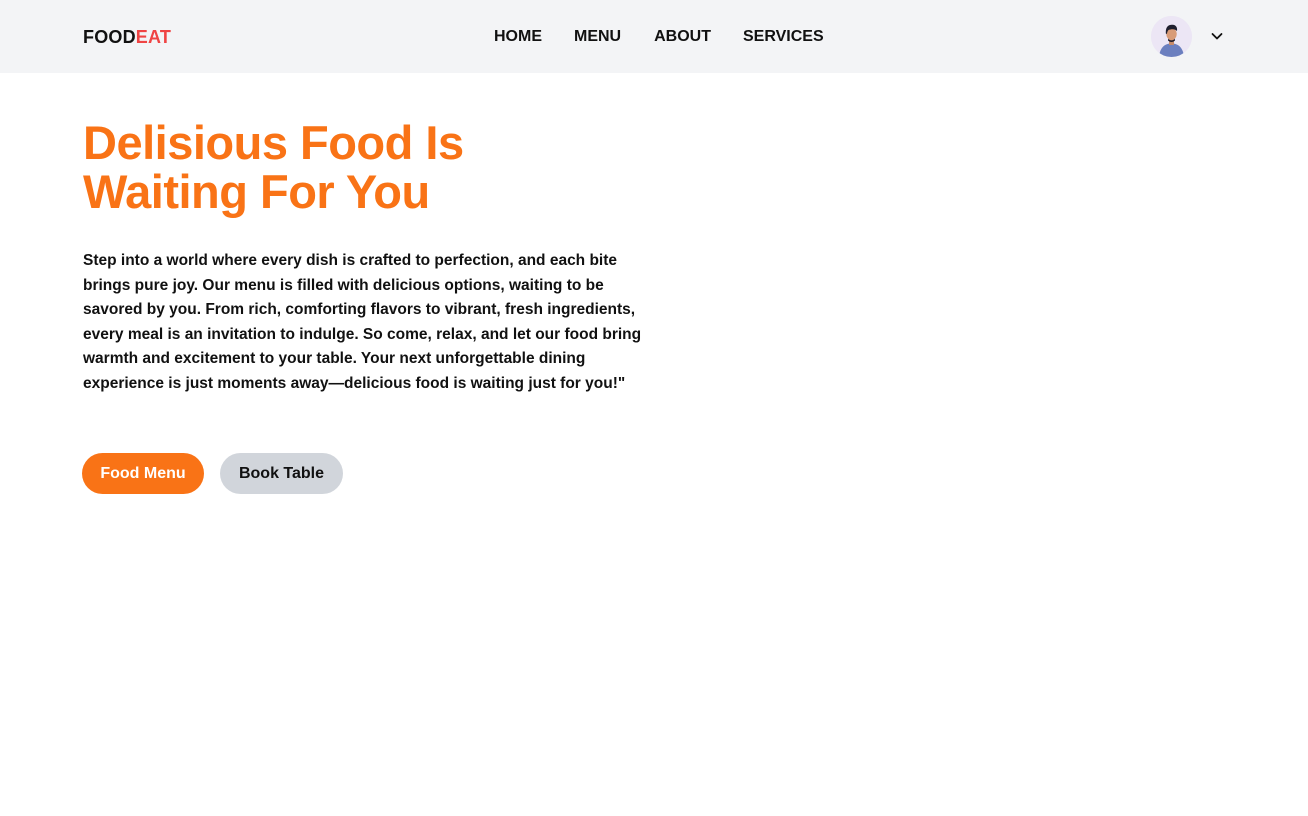 This screenshot has height=816, width=1308. I want to click on nav-item-about: ABOUT, so click(682, 37).